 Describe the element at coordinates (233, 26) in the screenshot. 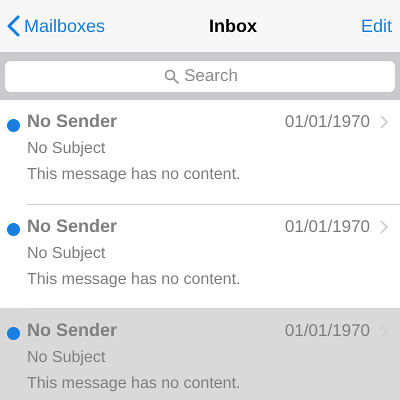

I see `window-title: Inbox` at that location.